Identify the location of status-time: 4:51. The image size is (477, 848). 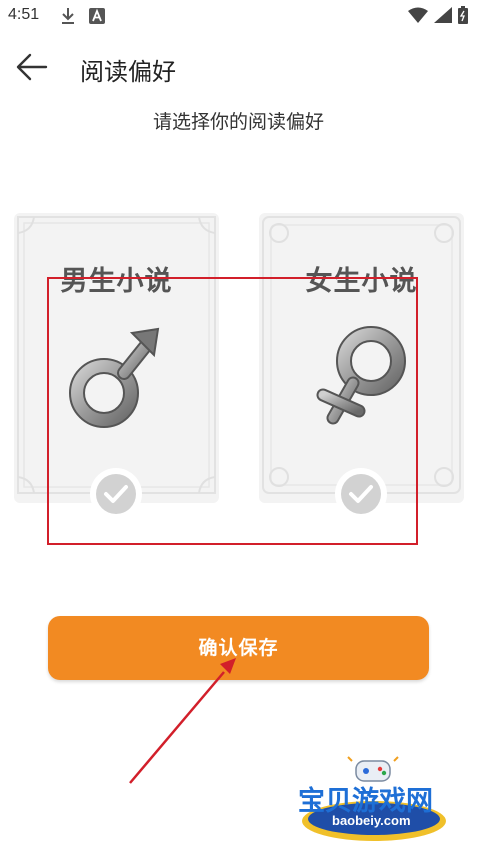
(24, 14).